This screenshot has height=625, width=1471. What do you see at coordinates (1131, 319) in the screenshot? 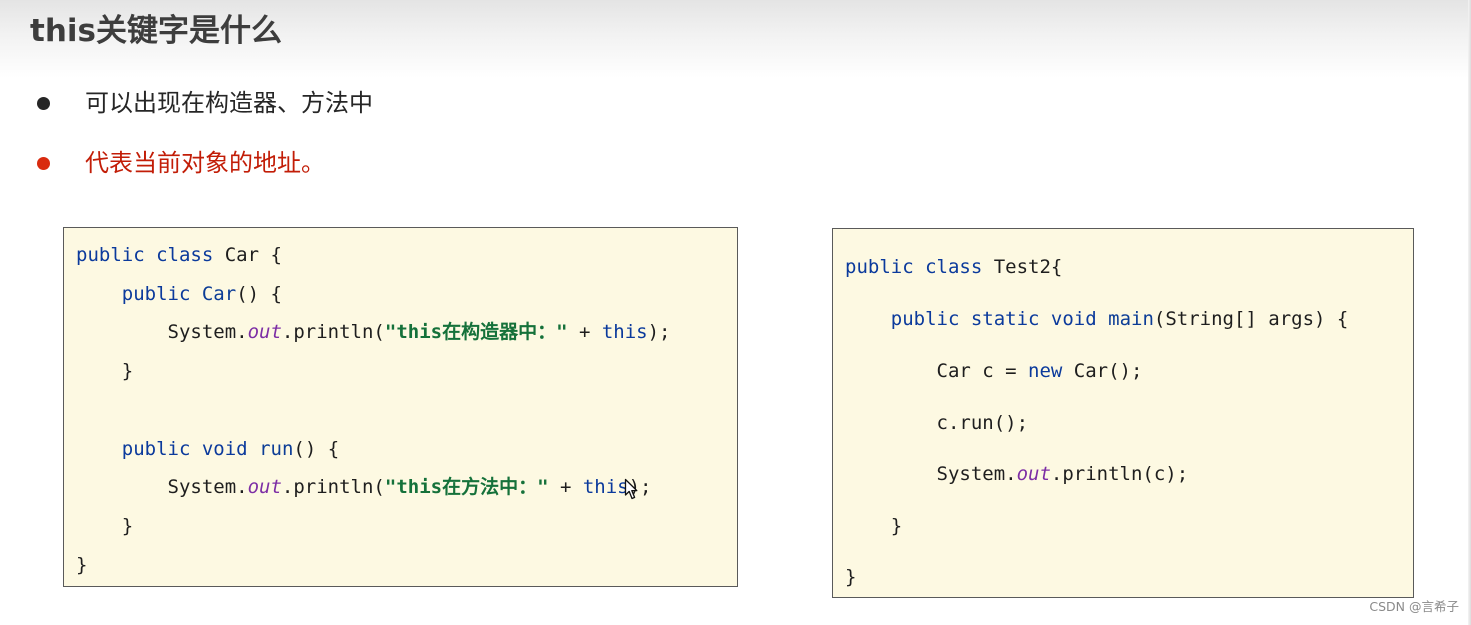
I see `code-token-mth: main` at bounding box center [1131, 319].